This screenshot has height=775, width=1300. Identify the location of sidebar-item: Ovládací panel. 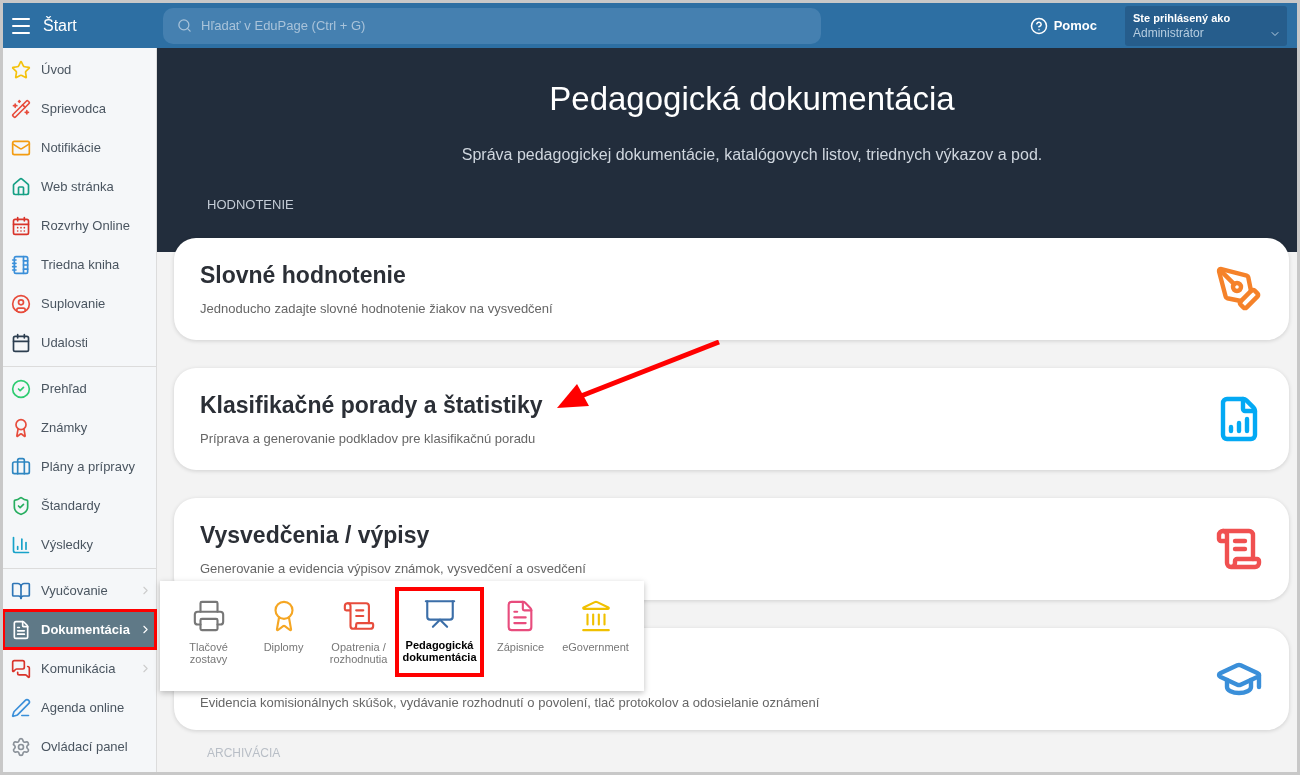
(79, 746).